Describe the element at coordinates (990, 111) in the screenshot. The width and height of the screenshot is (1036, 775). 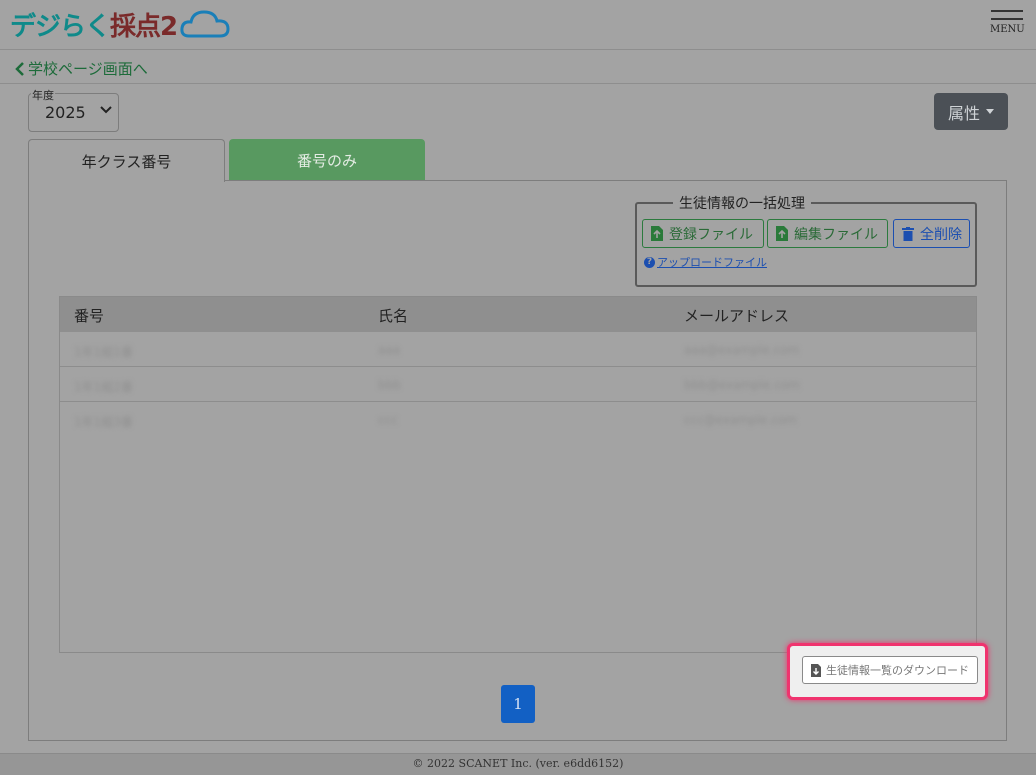
I see `caret-down-icon` at that location.